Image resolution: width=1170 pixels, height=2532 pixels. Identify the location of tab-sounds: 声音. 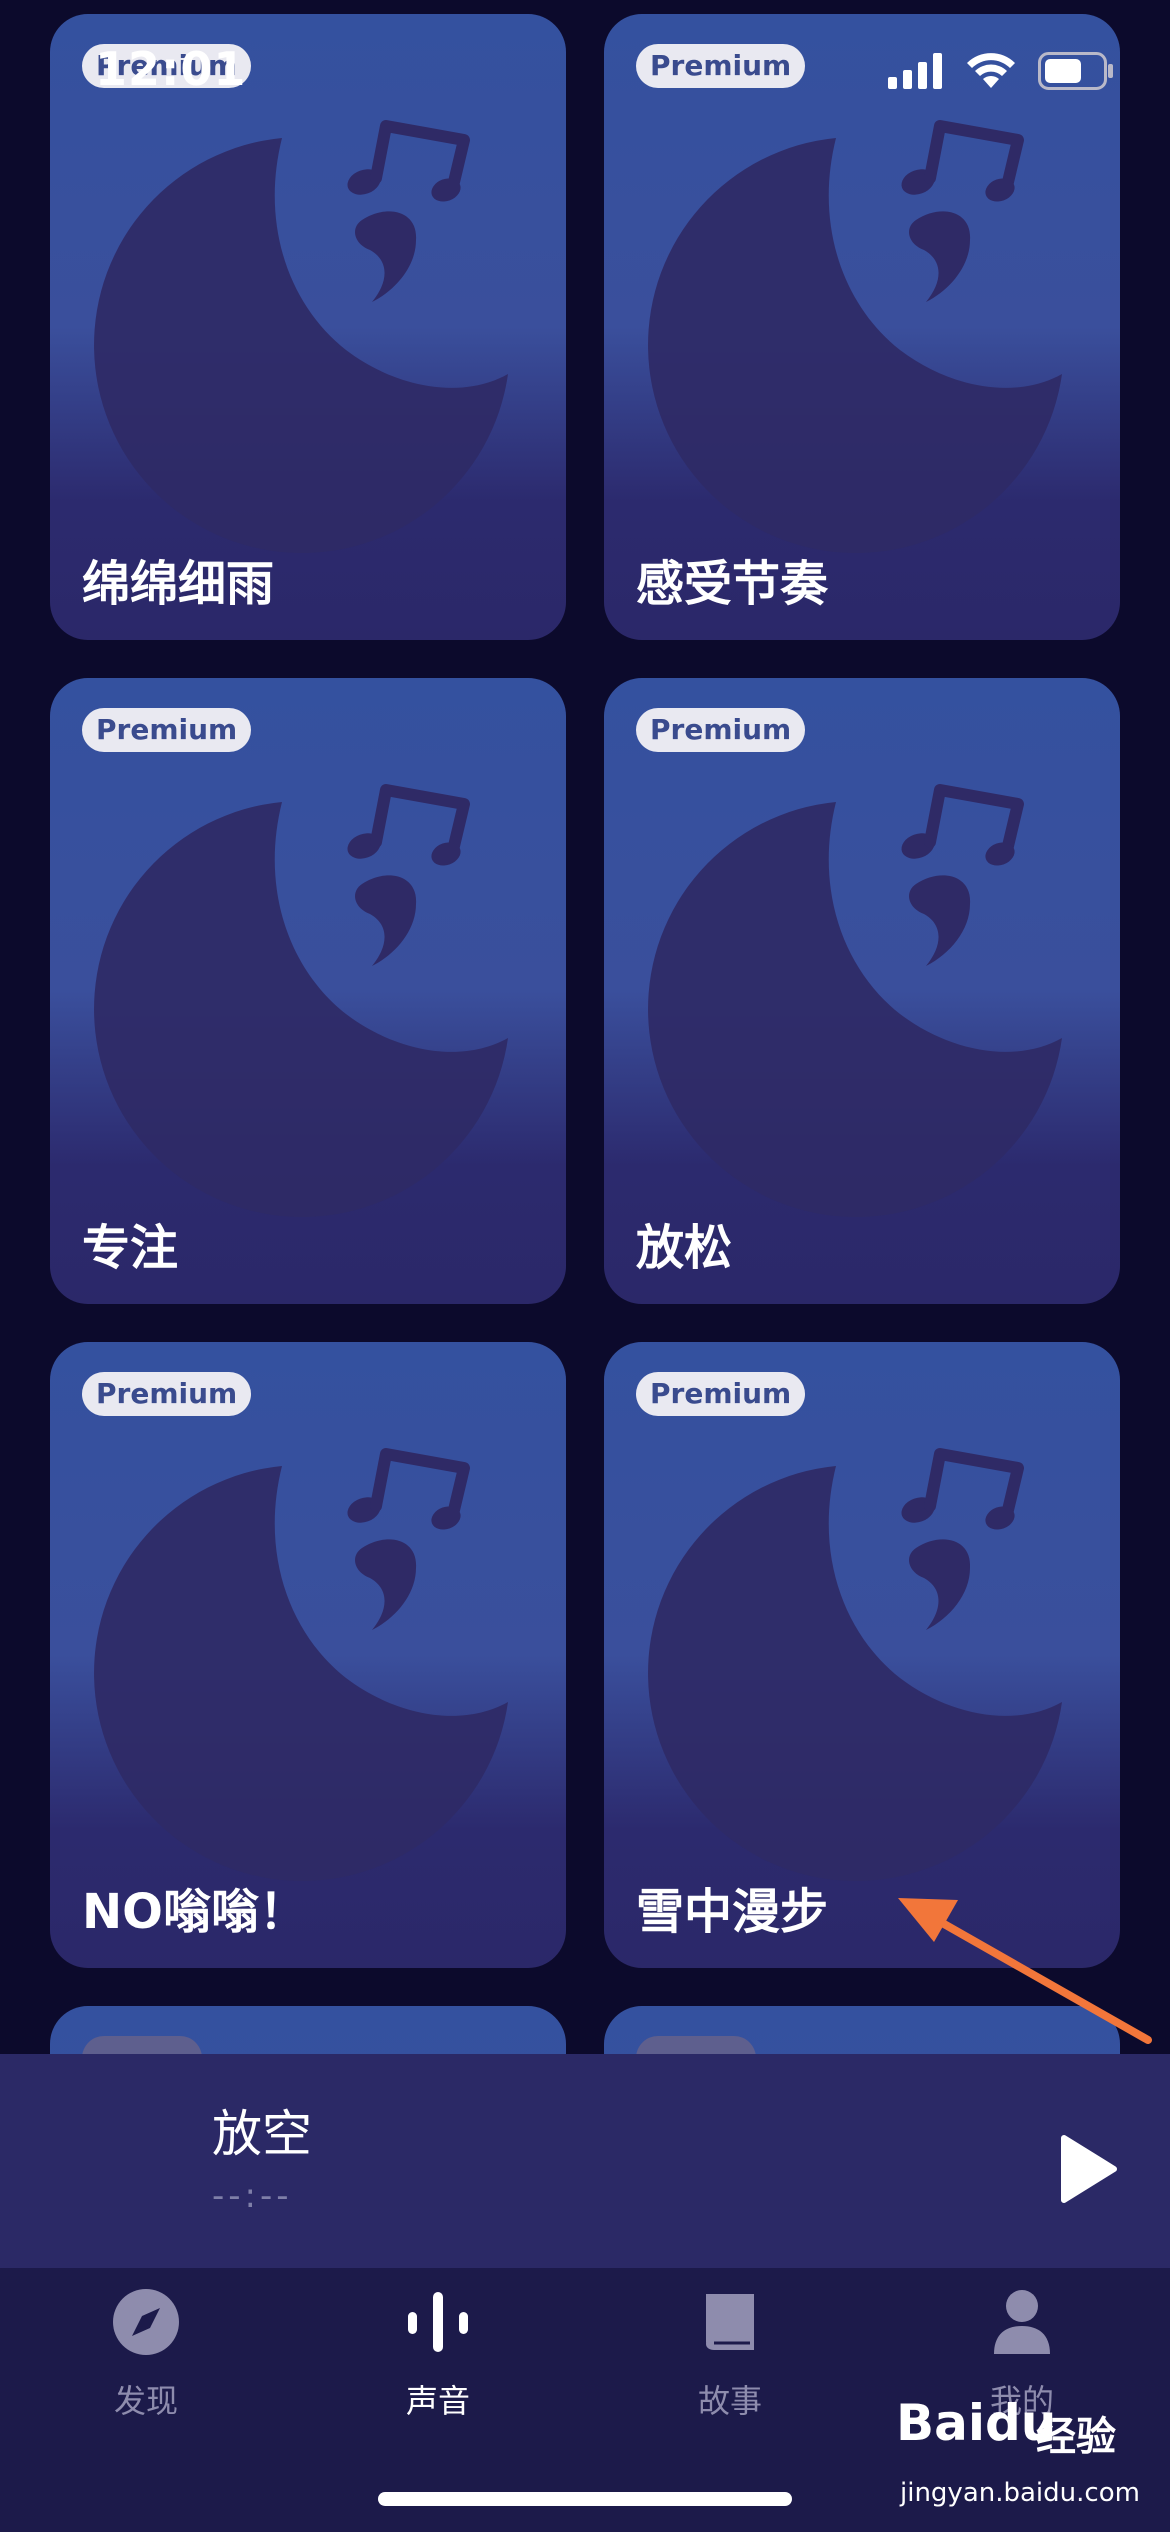
(438, 2361).